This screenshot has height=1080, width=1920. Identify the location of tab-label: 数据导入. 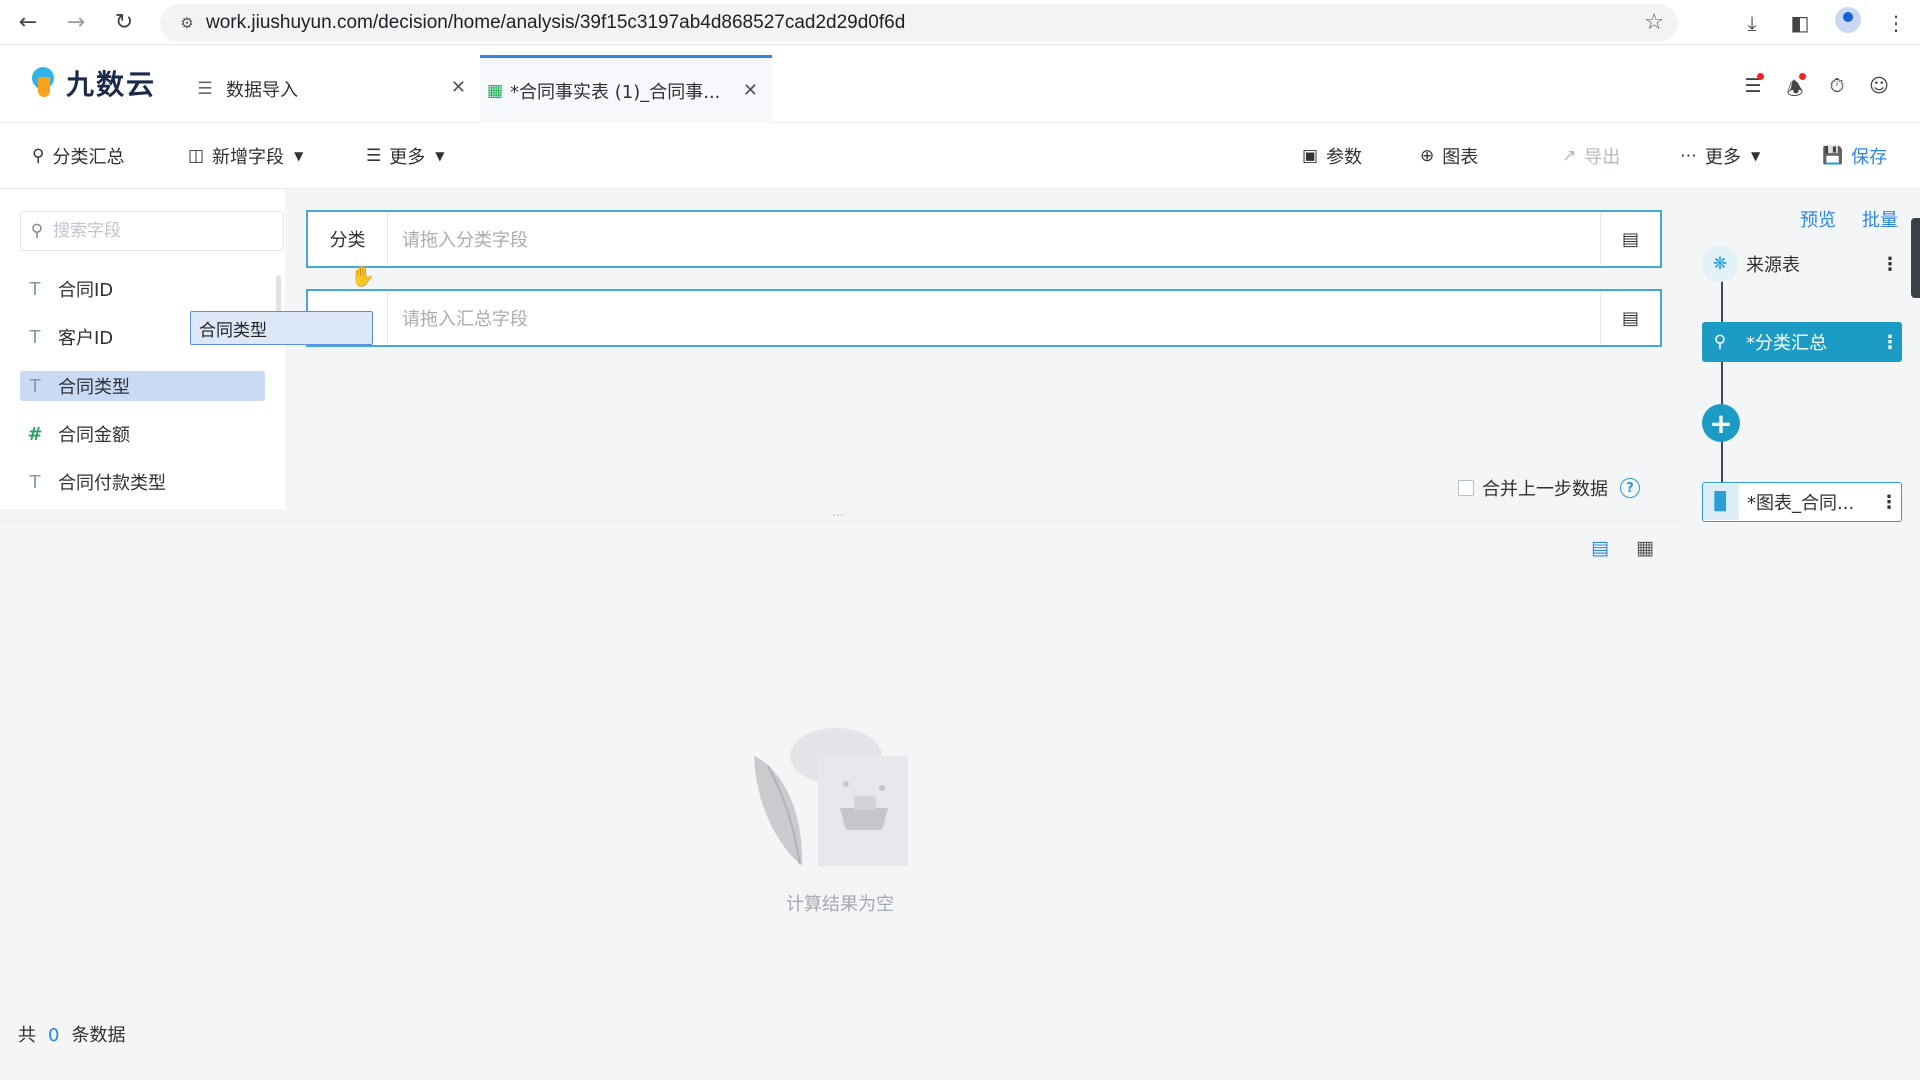
(262, 90).